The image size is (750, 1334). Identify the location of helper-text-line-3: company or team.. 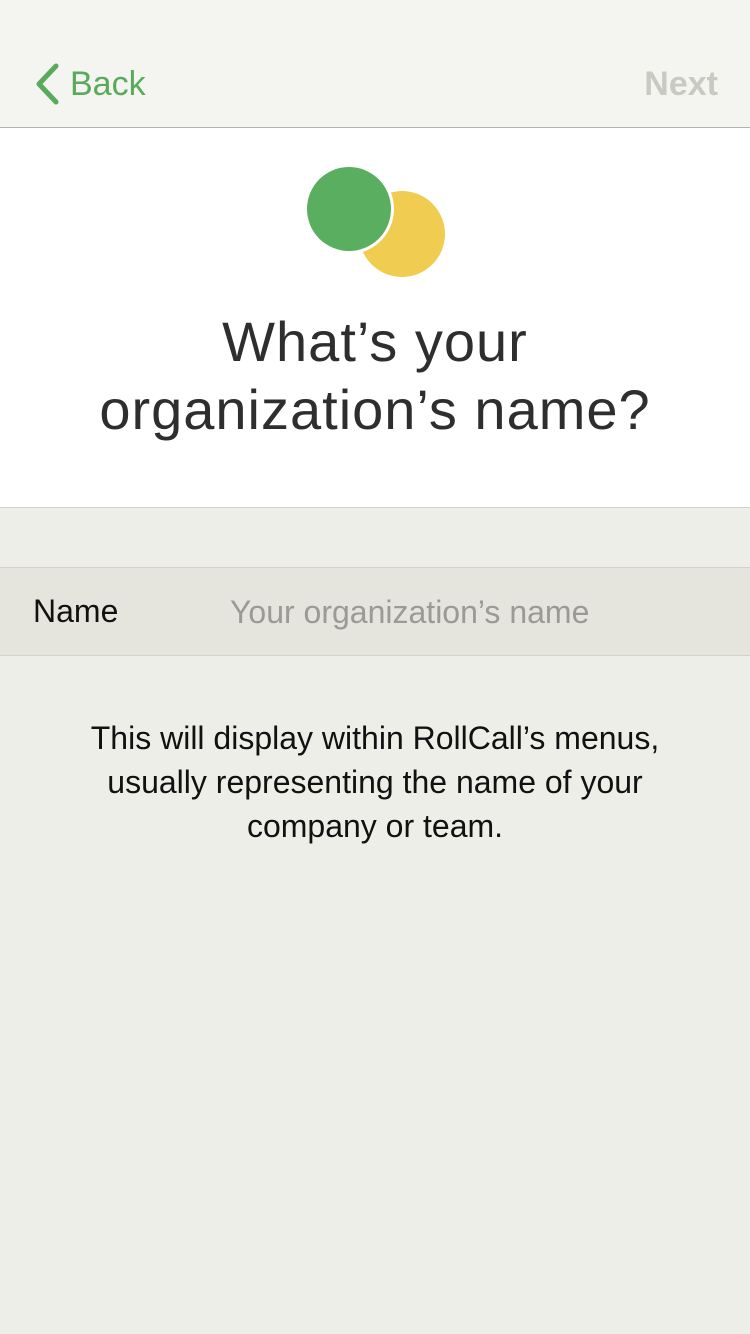
(375, 826).